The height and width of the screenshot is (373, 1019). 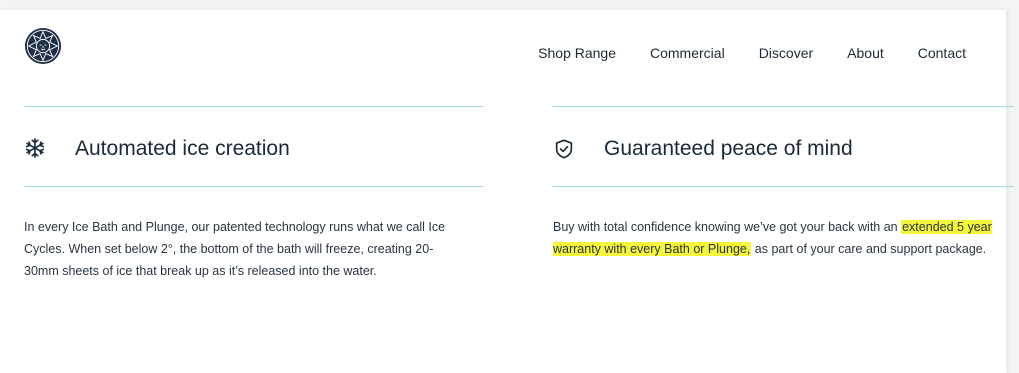 What do you see at coordinates (783, 186) in the screenshot?
I see `divider-mid-right` at bounding box center [783, 186].